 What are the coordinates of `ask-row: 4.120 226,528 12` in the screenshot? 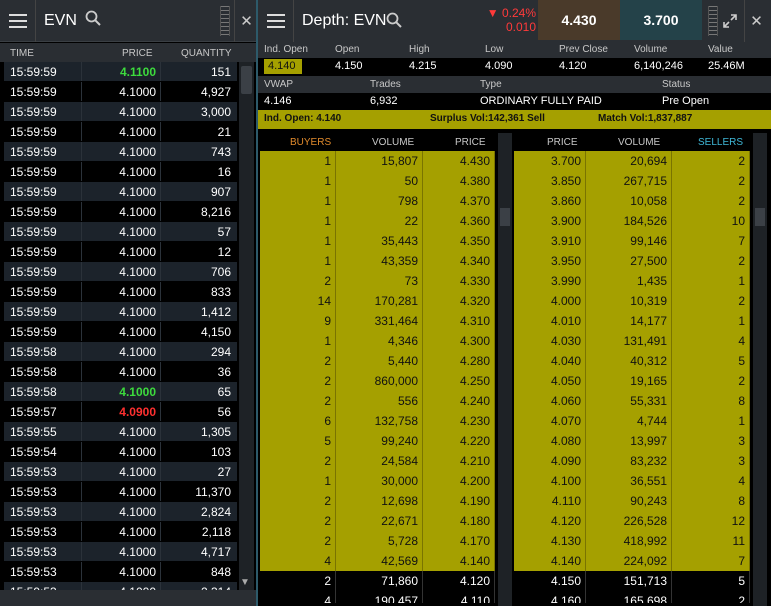 It's located at (632, 521).